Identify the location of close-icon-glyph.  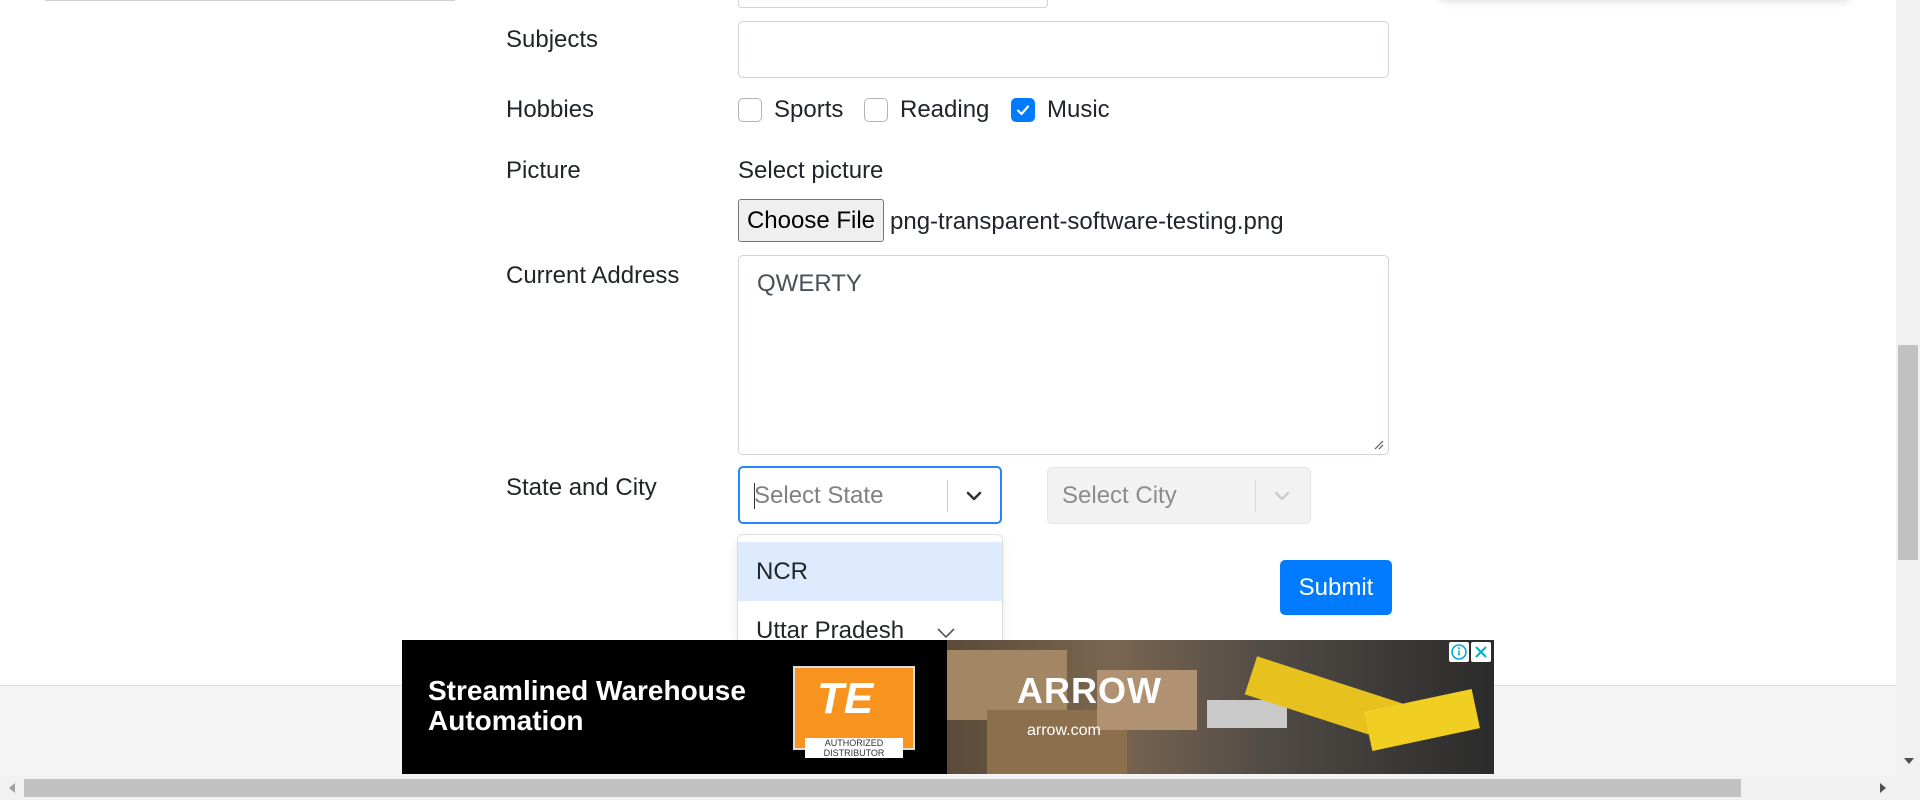
(1481, 652).